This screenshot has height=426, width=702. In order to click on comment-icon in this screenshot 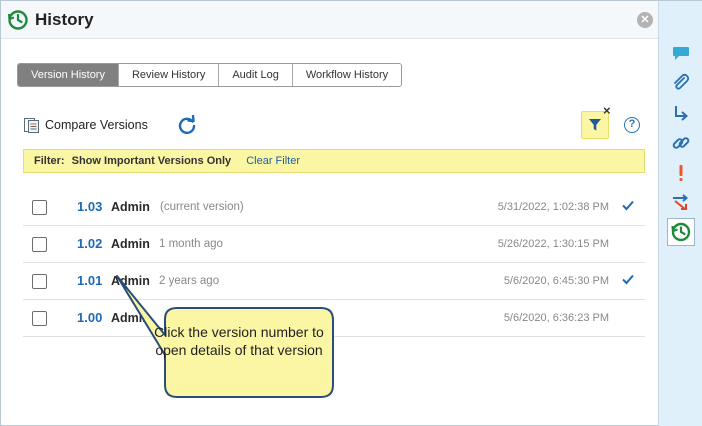, I will do `click(681, 53)`.